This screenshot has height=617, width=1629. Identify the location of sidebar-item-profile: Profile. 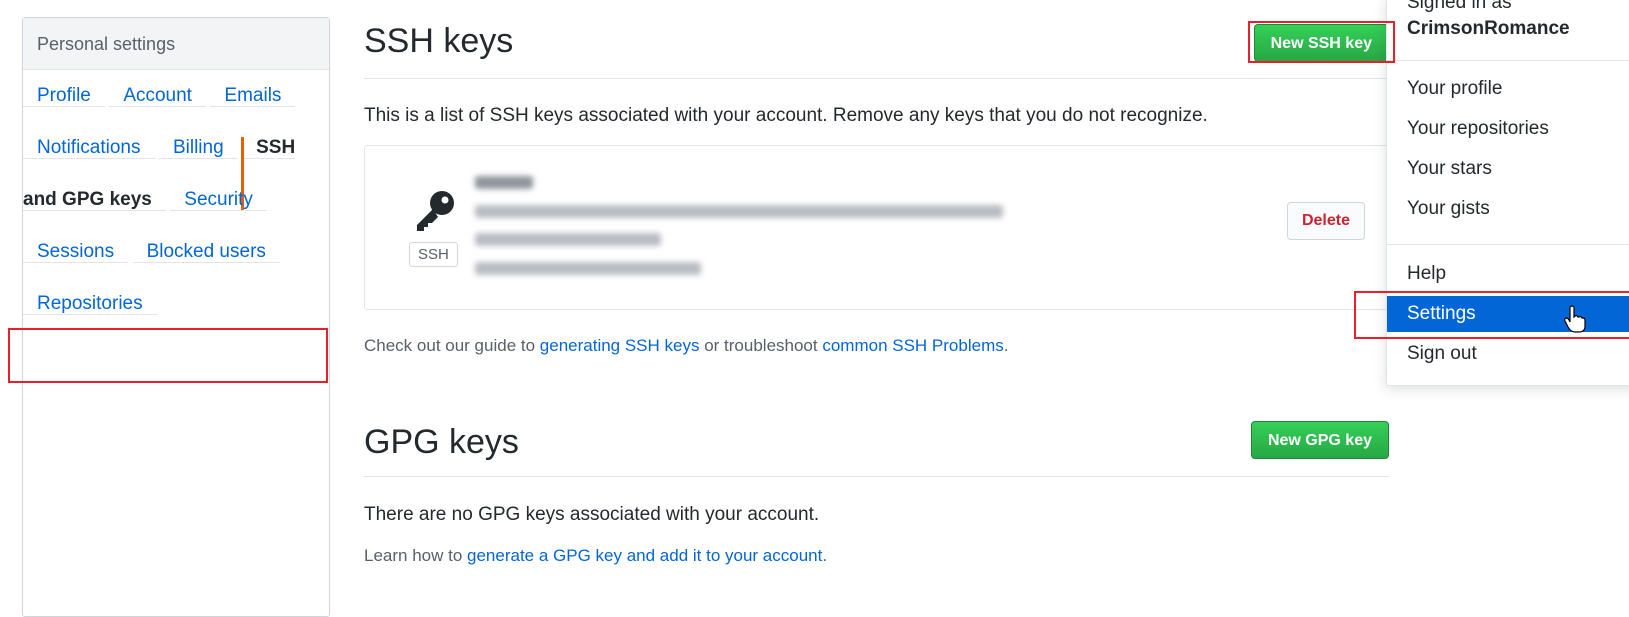
(64, 96).